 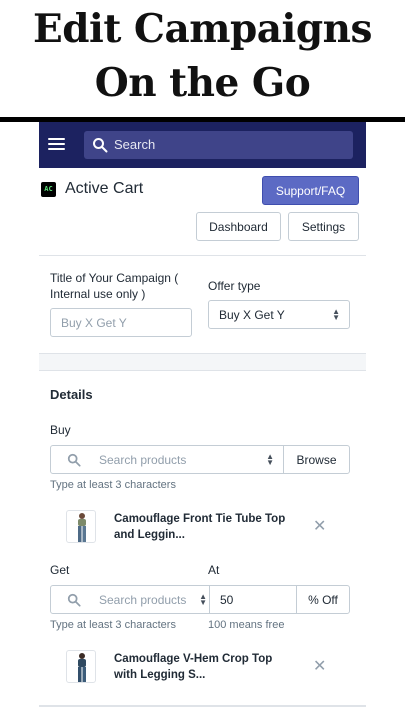 What do you see at coordinates (143, 460) in the screenshot?
I see `buy-search-placeholder: Search products` at bounding box center [143, 460].